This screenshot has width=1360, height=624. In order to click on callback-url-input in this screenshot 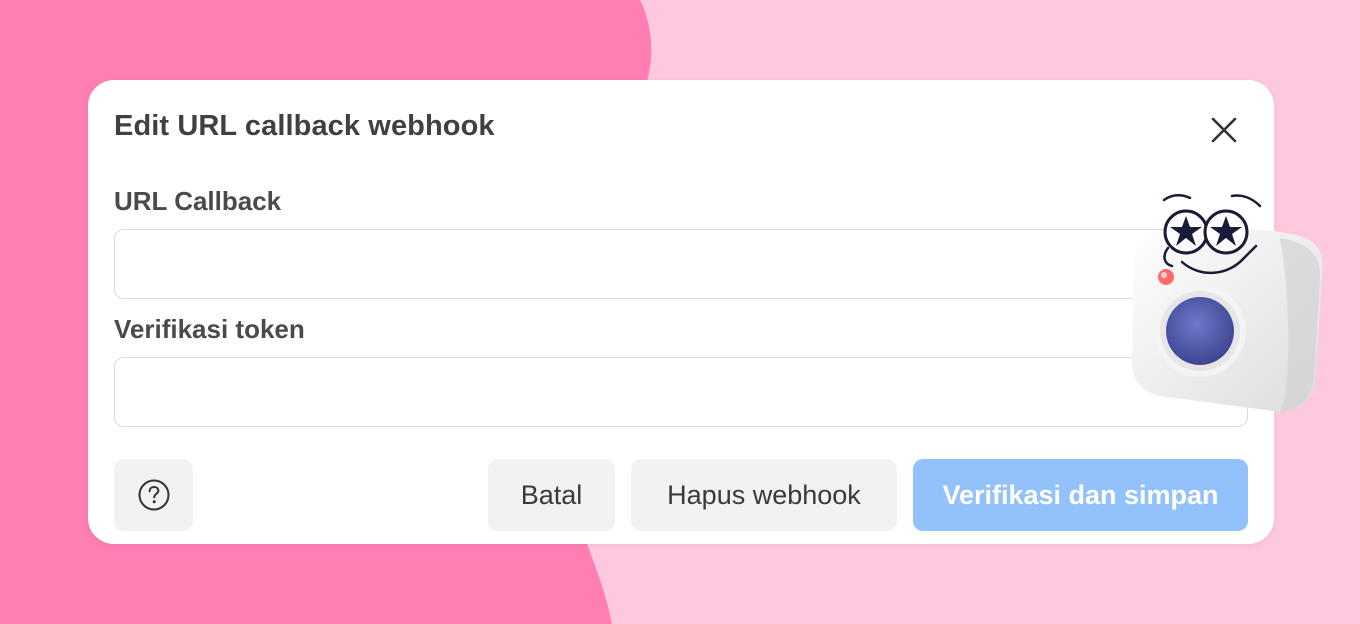, I will do `click(681, 264)`.